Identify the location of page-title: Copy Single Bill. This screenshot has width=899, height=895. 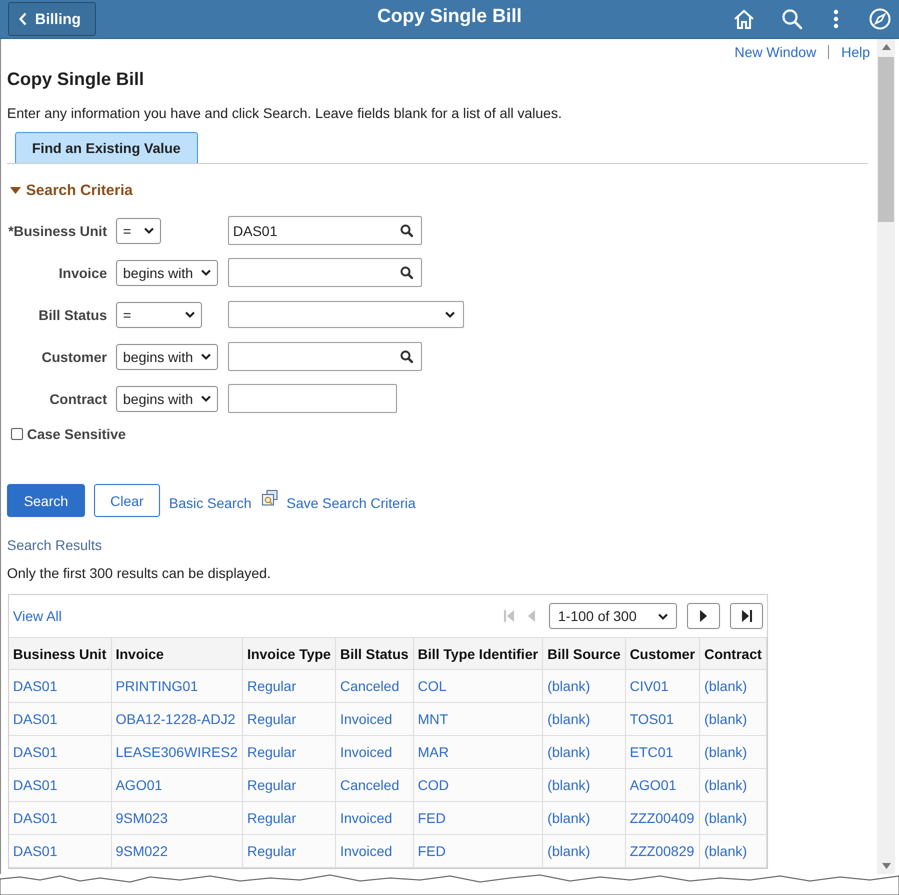
(76, 80).